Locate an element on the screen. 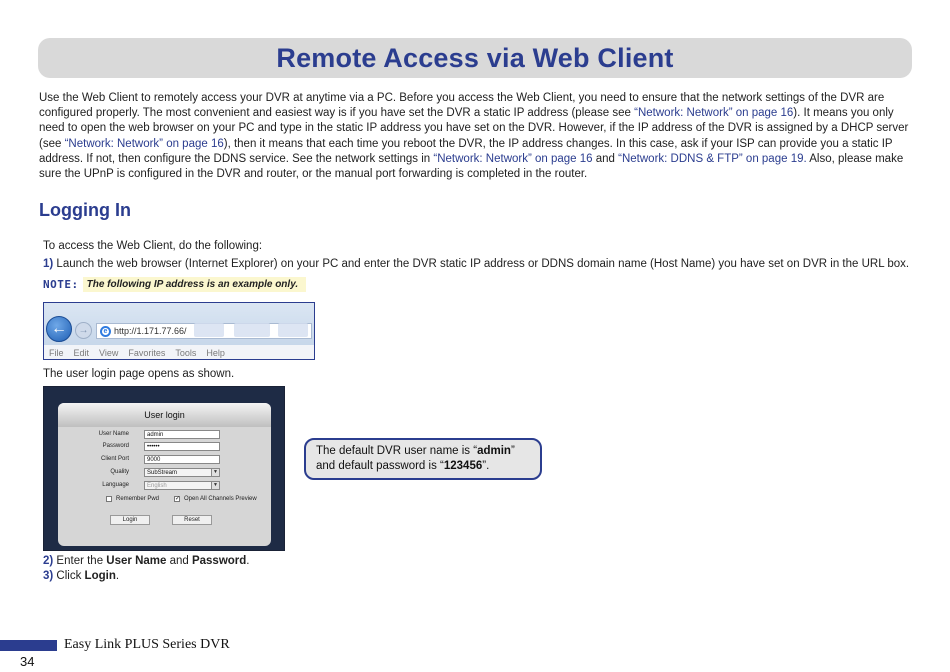 Image resolution: width=950 pixels, height=672 pixels. login-header: User login is located at coordinates (164, 415).